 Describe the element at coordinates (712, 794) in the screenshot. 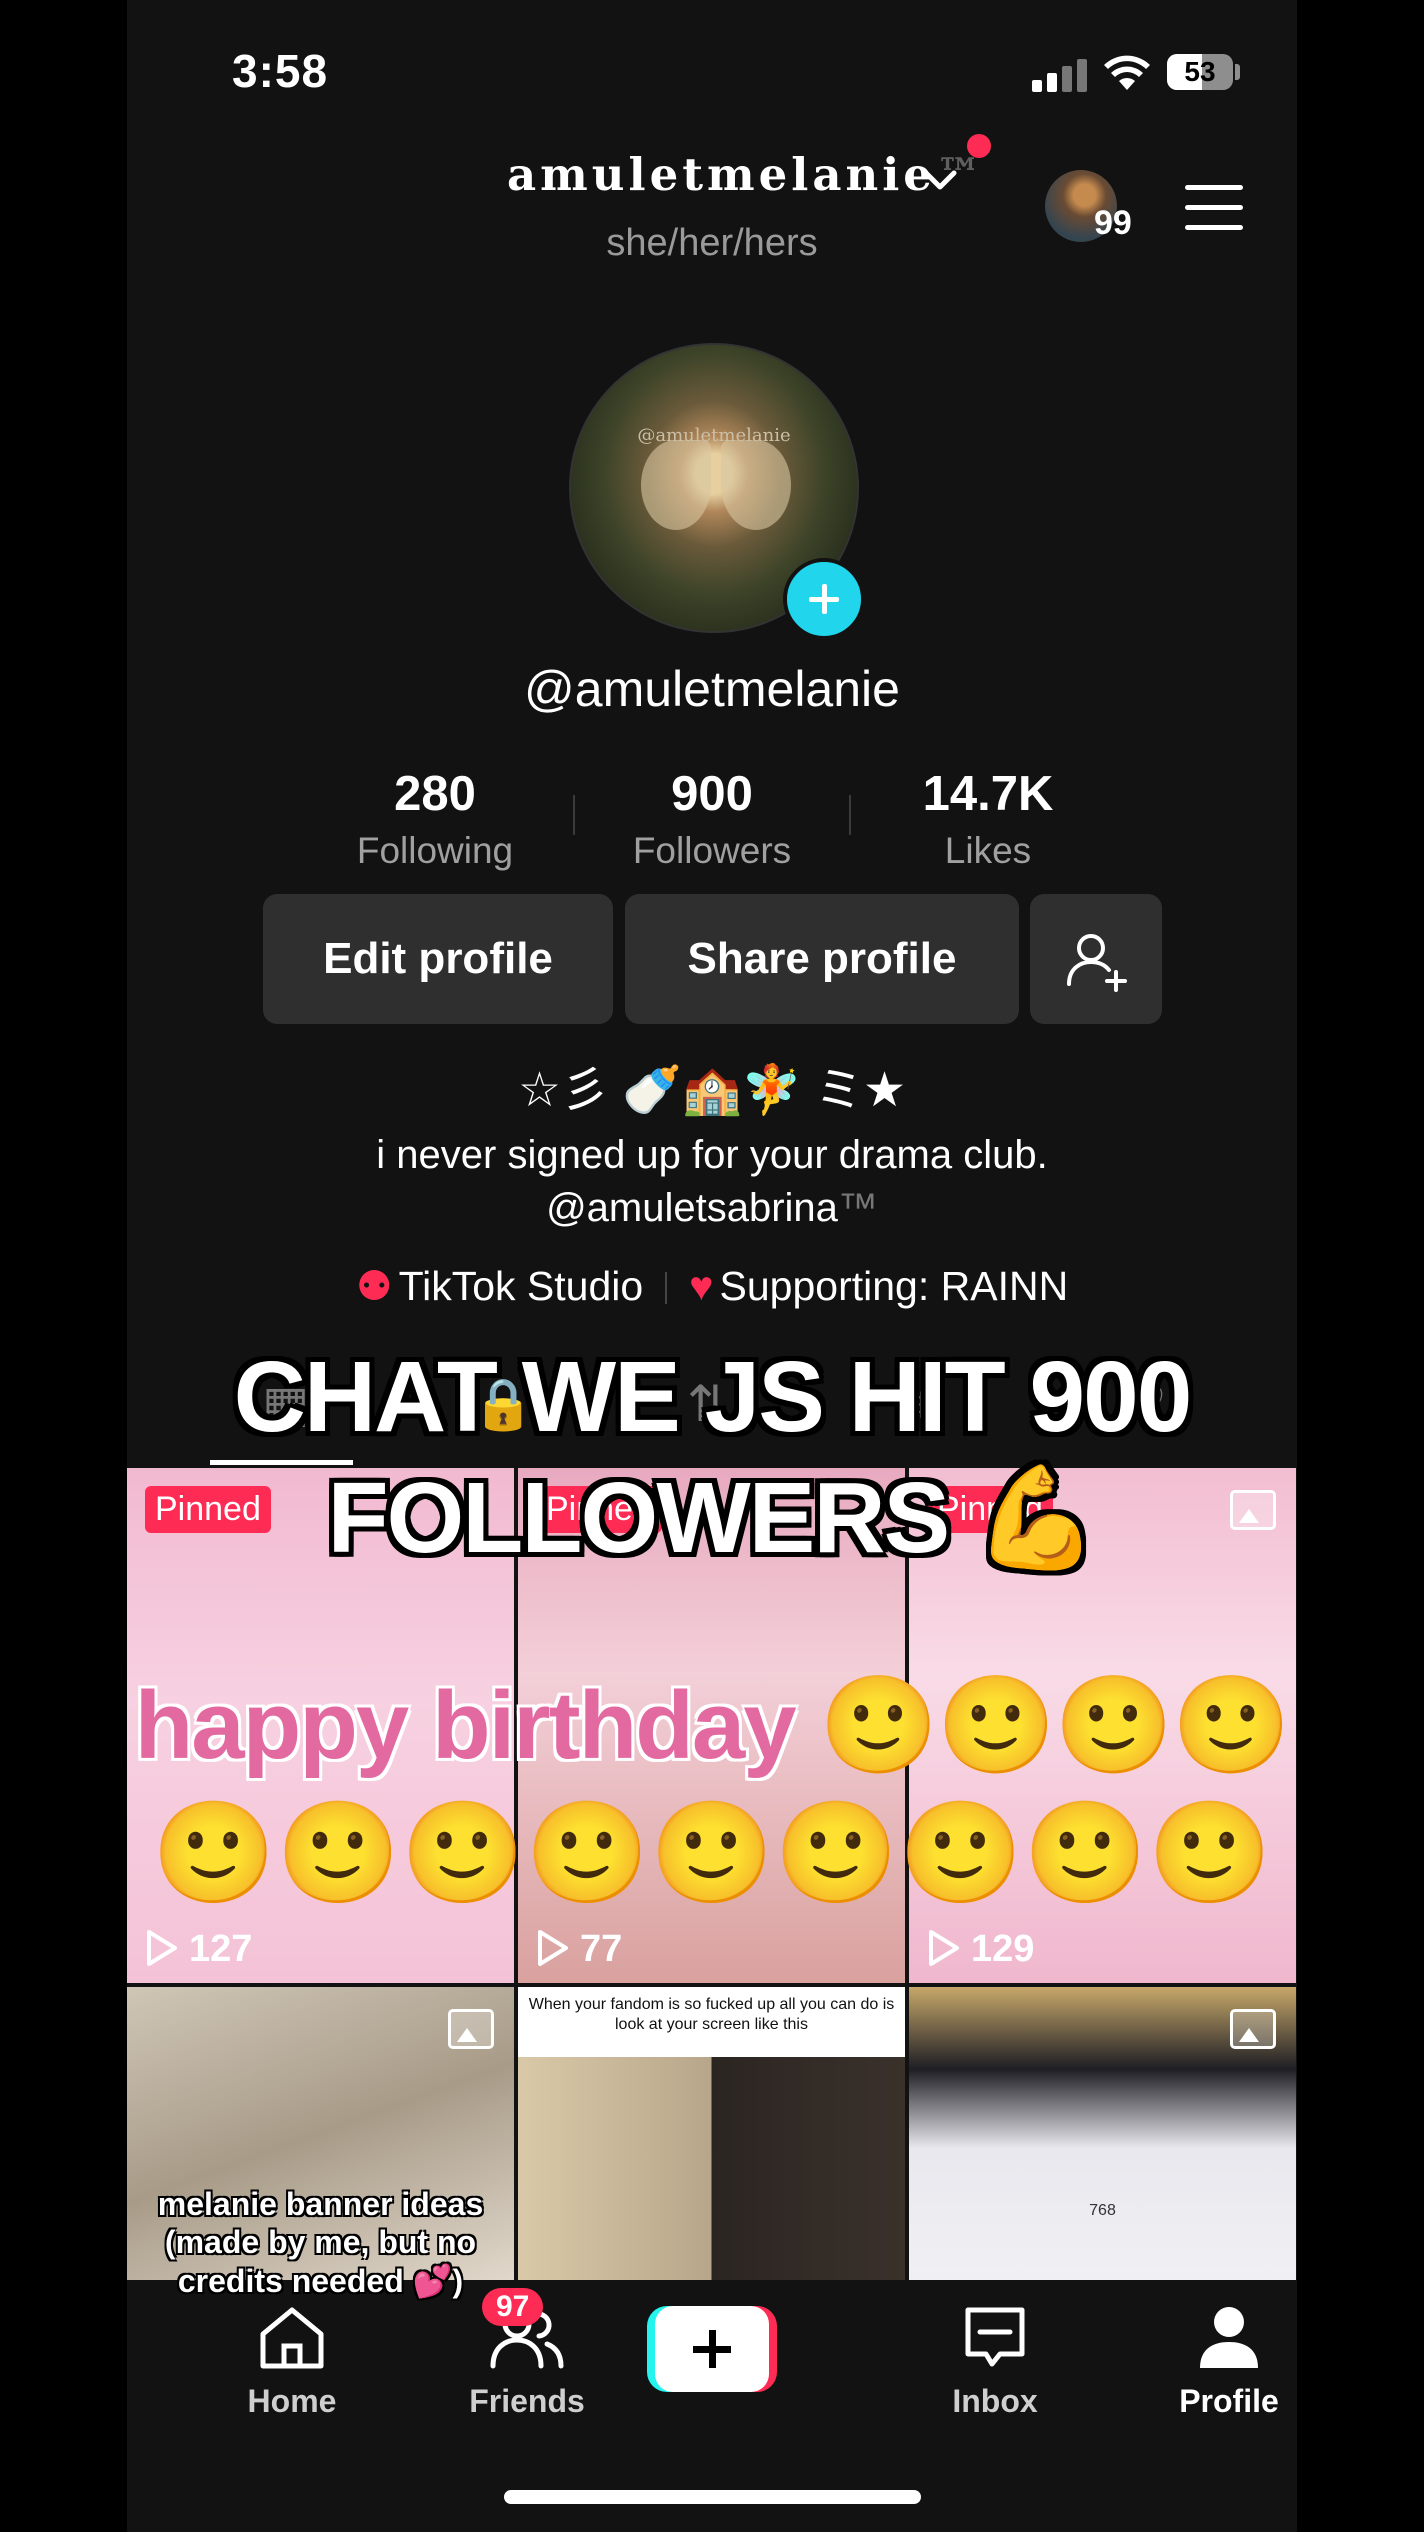

I see `stat-value: 900` at that location.